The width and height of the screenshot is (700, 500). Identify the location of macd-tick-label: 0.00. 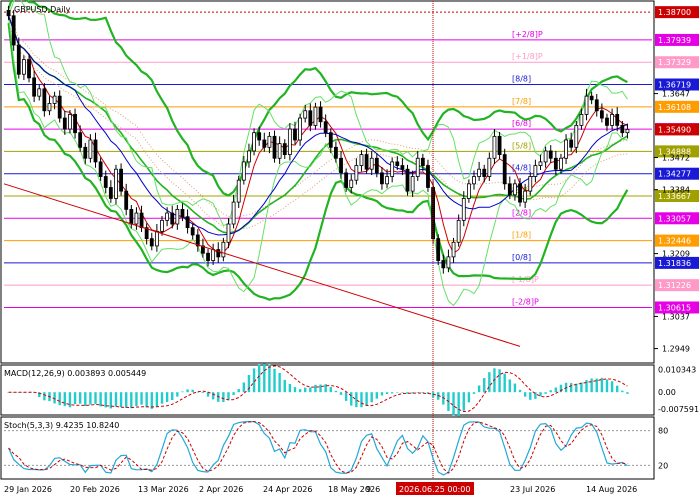
(667, 392).